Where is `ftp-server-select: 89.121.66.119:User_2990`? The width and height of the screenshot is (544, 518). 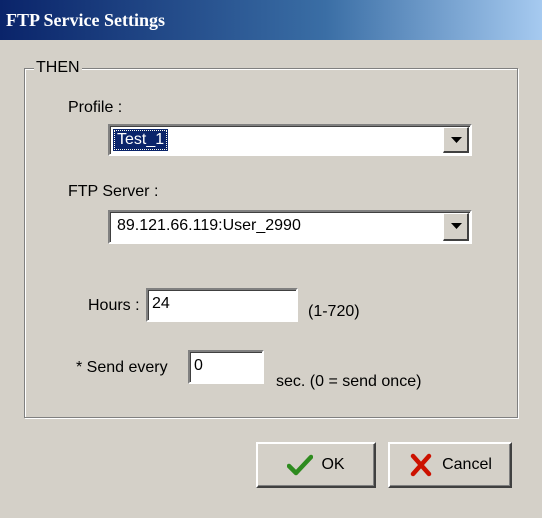 ftp-server-select: 89.121.66.119:User_2990 is located at coordinates (290, 227).